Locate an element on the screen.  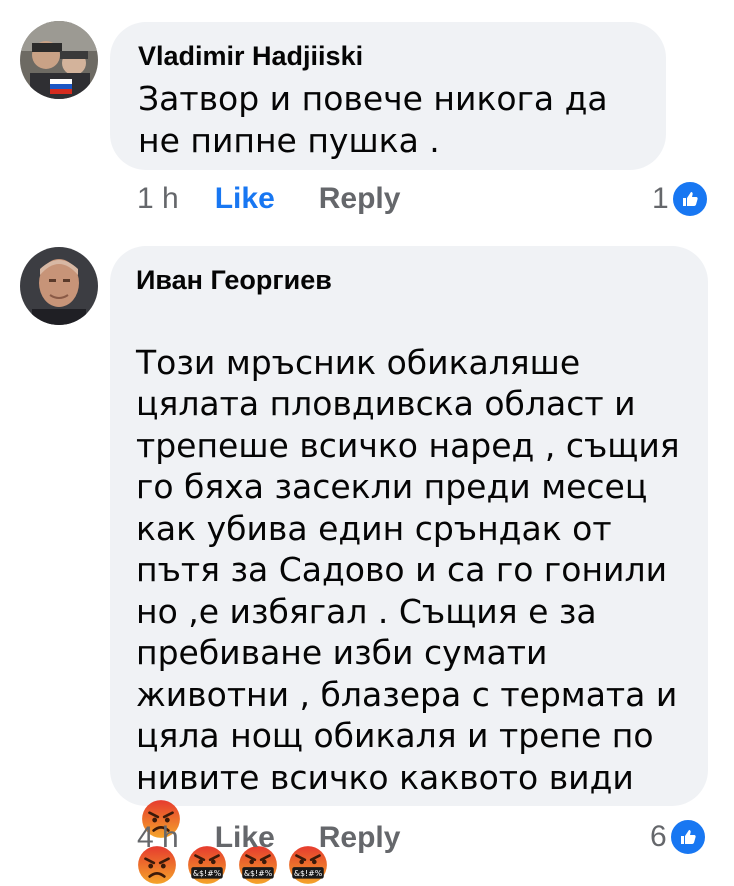
reaction-summary: 6 is located at coordinates (678, 837).